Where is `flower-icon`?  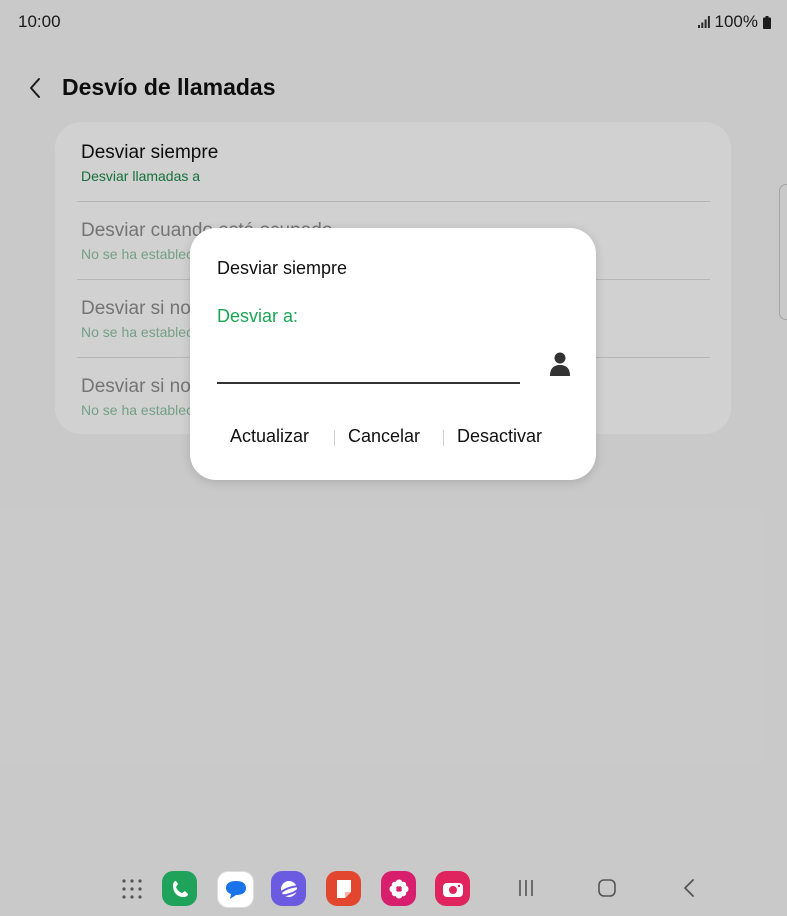
flower-icon is located at coordinates (398, 888).